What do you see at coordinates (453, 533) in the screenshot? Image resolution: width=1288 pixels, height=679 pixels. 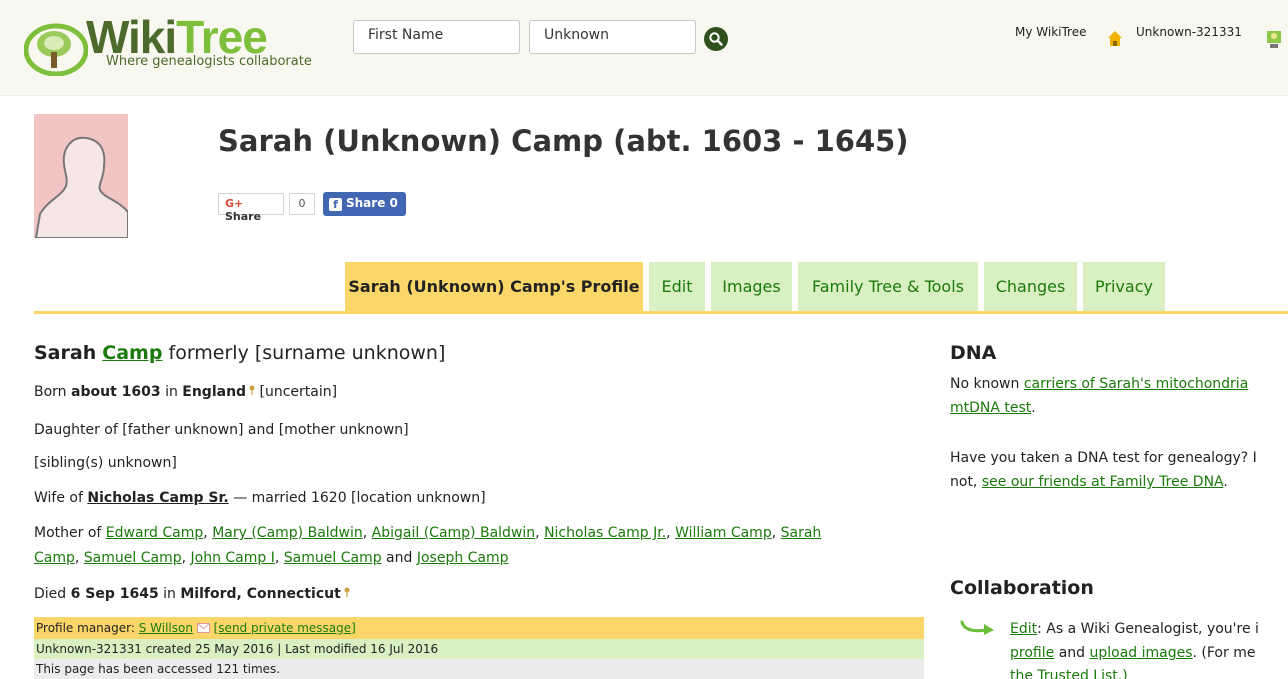 I see `child-link: Abigail (Camp) Baldwin` at bounding box center [453, 533].